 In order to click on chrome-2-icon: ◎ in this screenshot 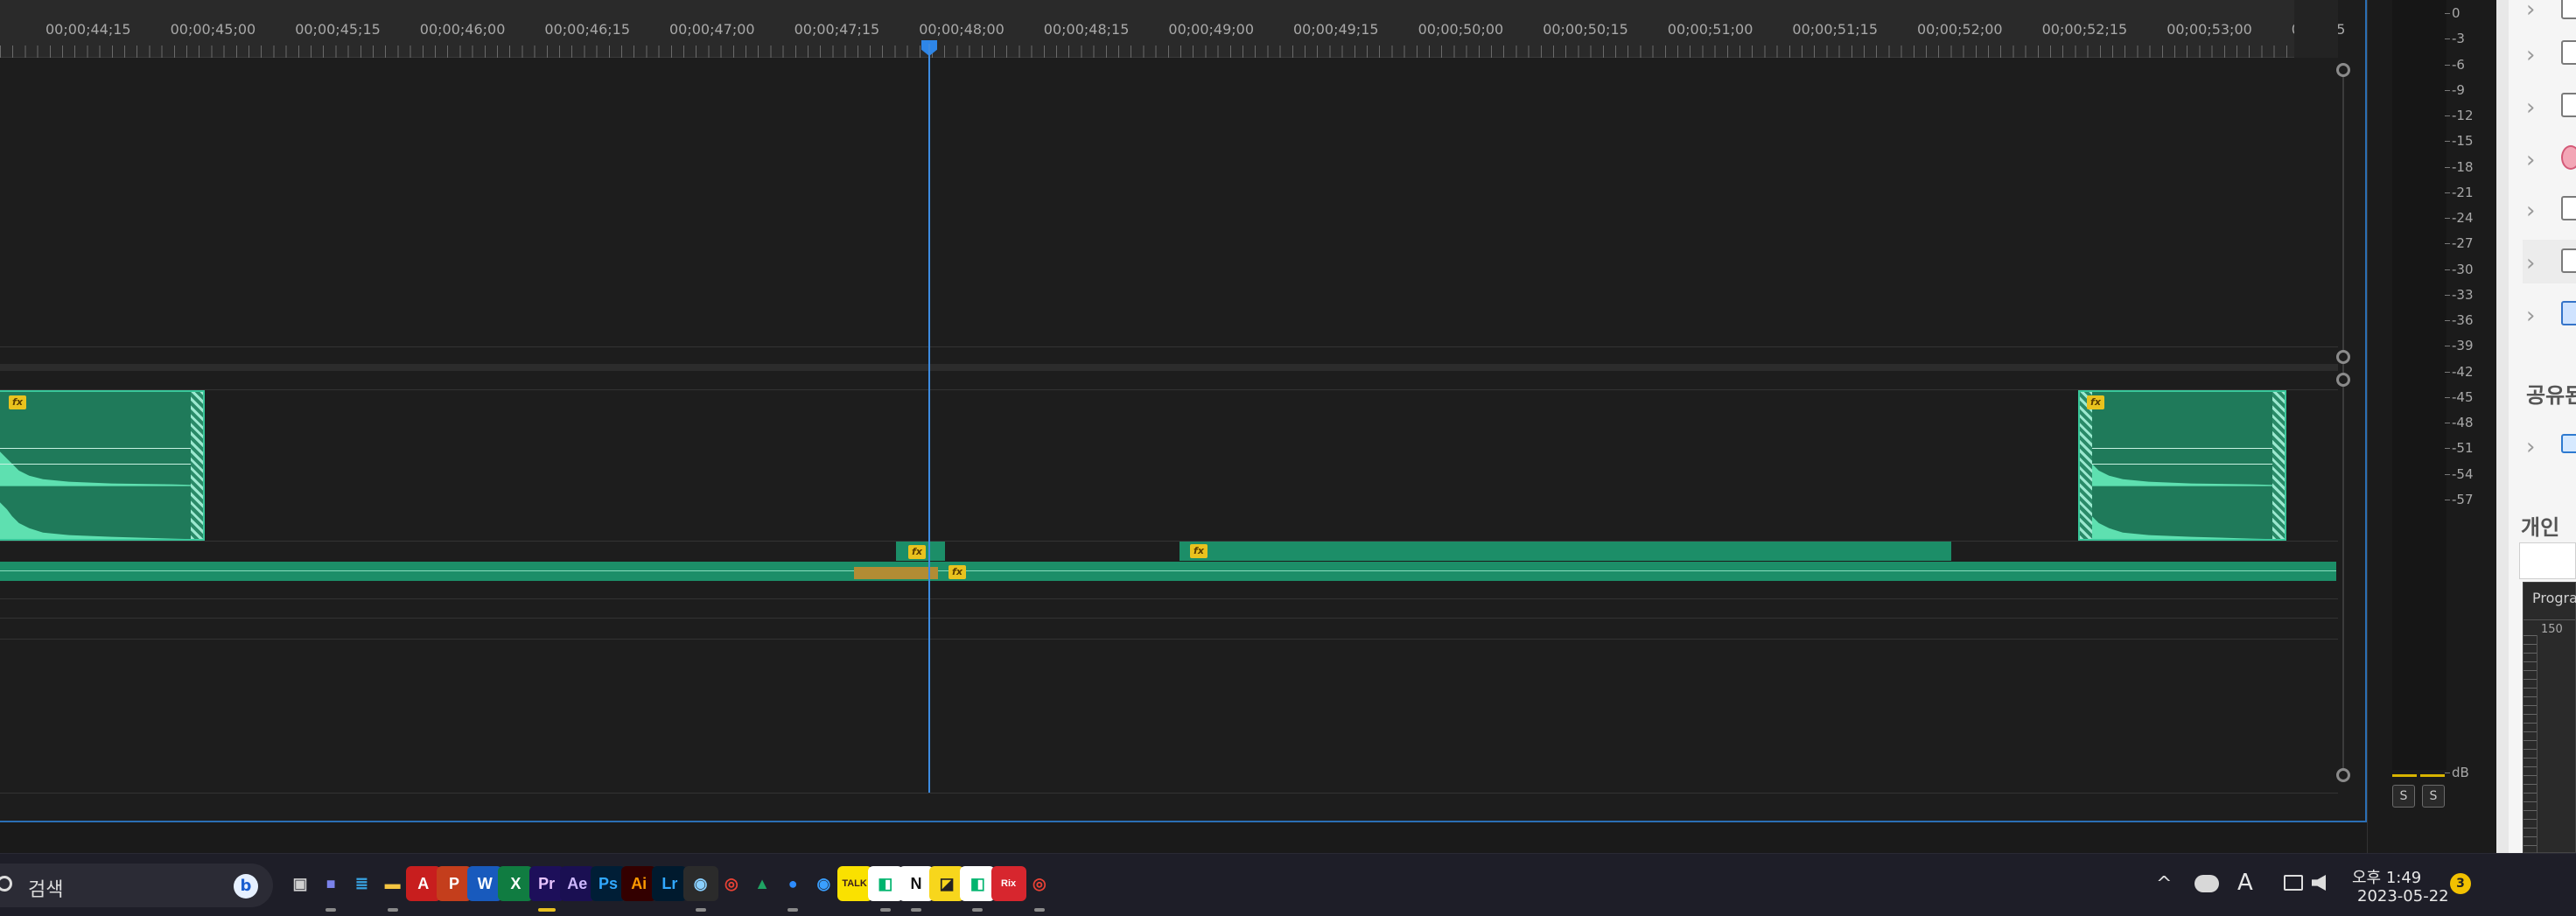, I will do `click(1039, 883)`.